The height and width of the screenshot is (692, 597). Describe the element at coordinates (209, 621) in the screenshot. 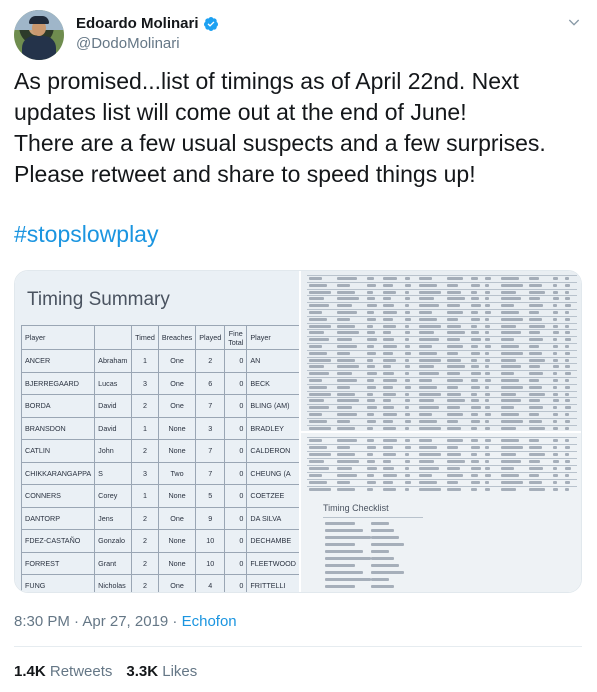

I see `source-link: Echofon` at that location.